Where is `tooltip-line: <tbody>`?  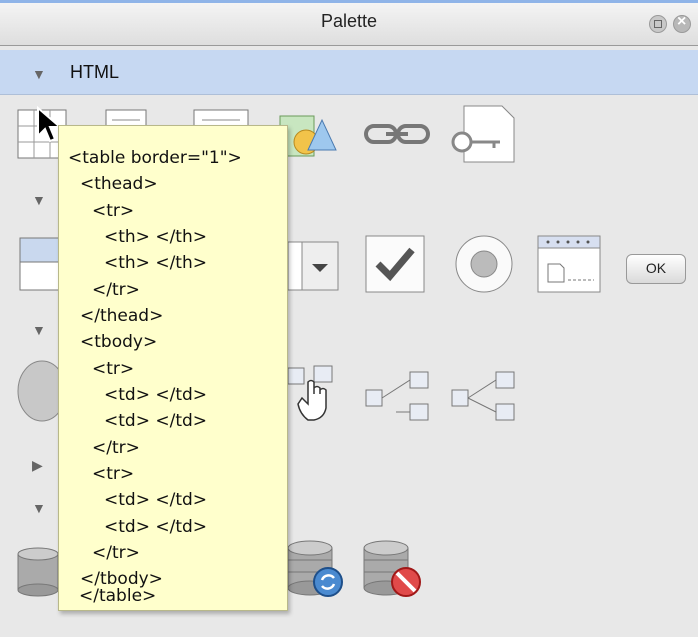
tooltip-line: <tbody> is located at coordinates (119, 342).